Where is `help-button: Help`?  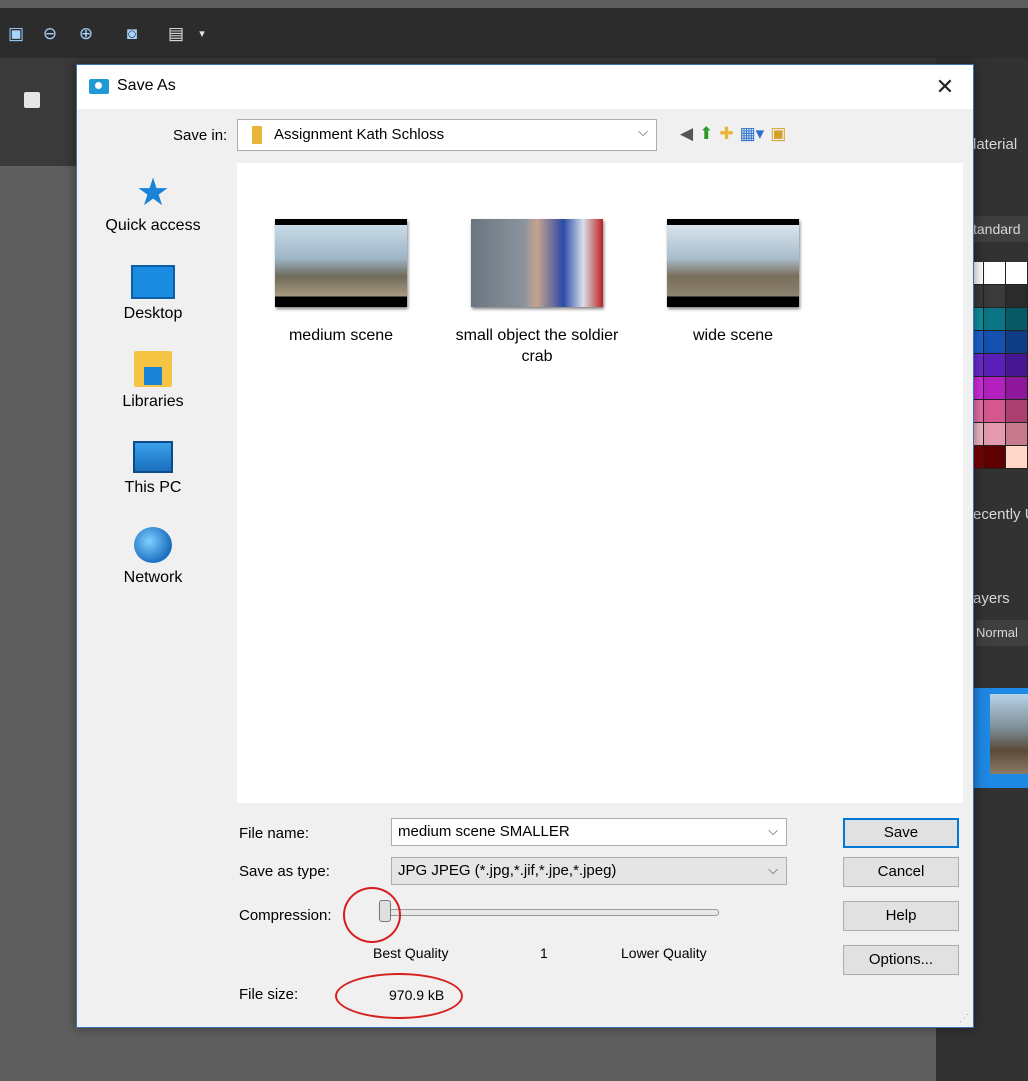
help-button: Help is located at coordinates (901, 916).